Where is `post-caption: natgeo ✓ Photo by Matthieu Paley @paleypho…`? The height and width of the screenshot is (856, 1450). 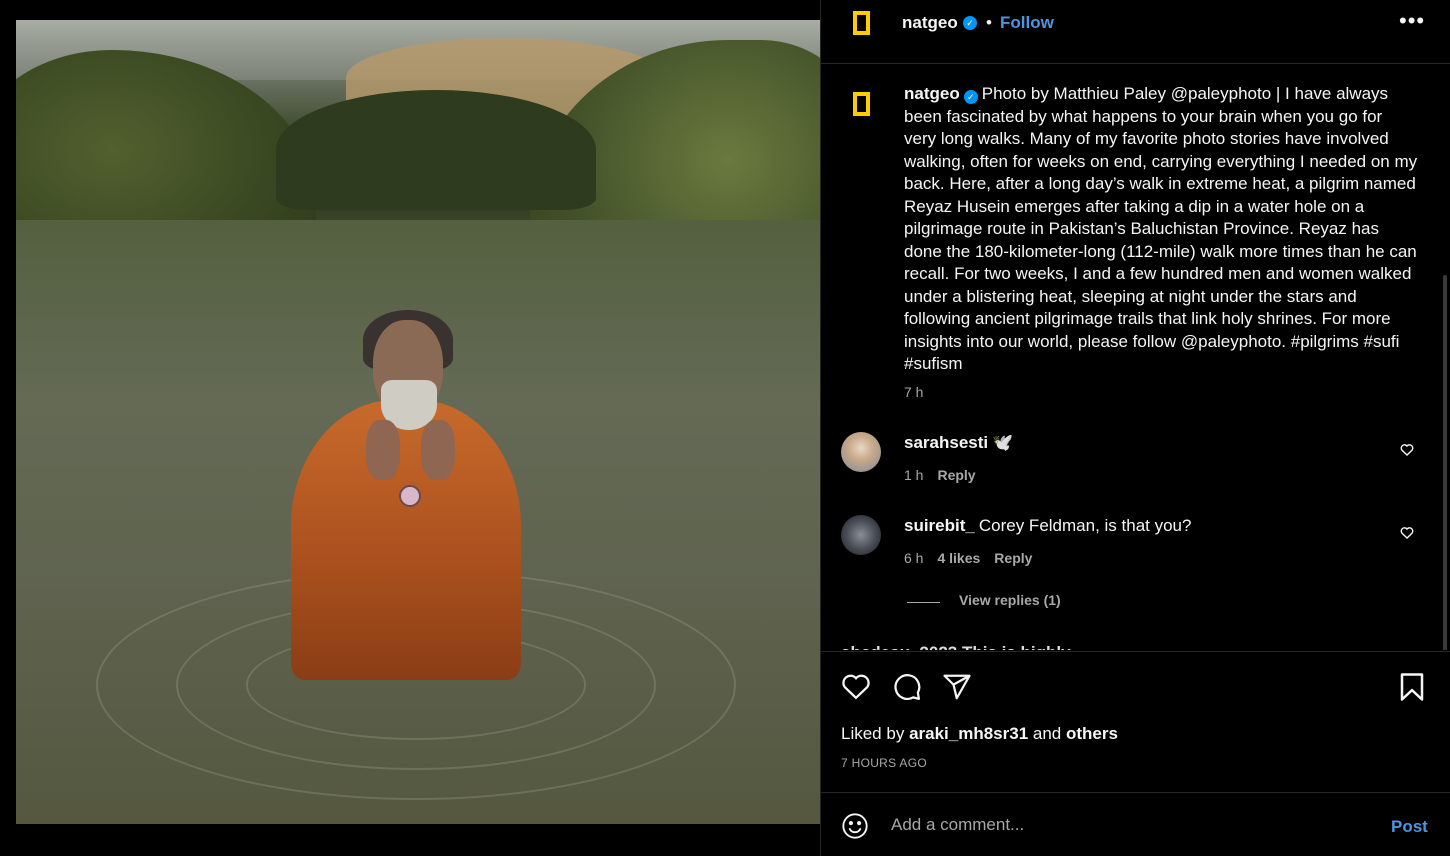
post-caption: natgeo ✓ Photo by Matthieu Paley @paleypho… is located at coordinates (1161, 229).